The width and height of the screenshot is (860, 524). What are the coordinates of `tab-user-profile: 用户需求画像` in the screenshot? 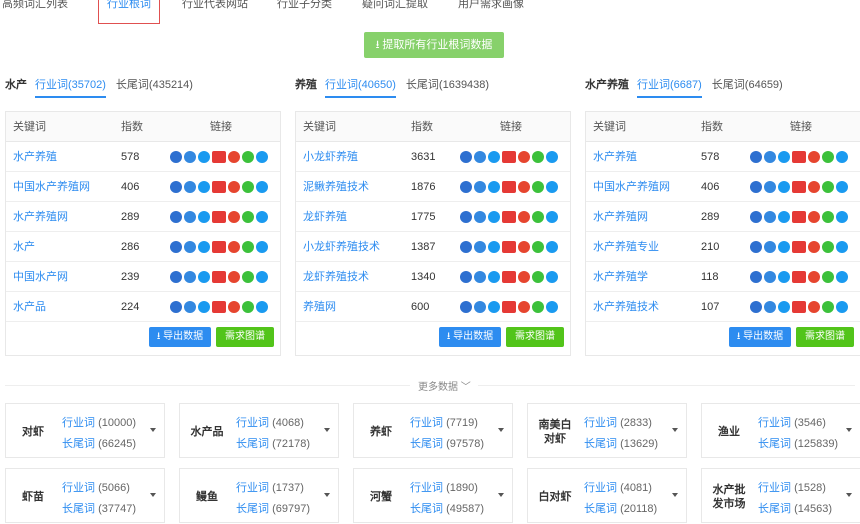 It's located at (491, 11).